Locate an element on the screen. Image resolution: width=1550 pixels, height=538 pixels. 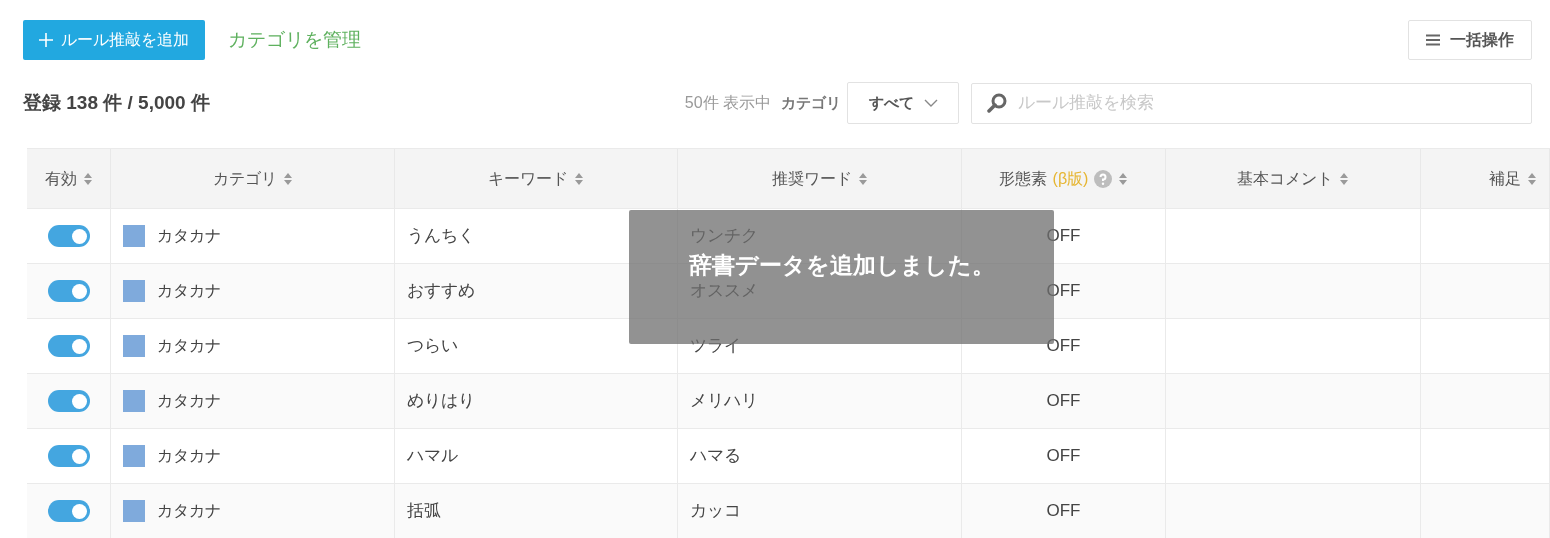
table-cell-text: 括弧 is located at coordinates (424, 511).